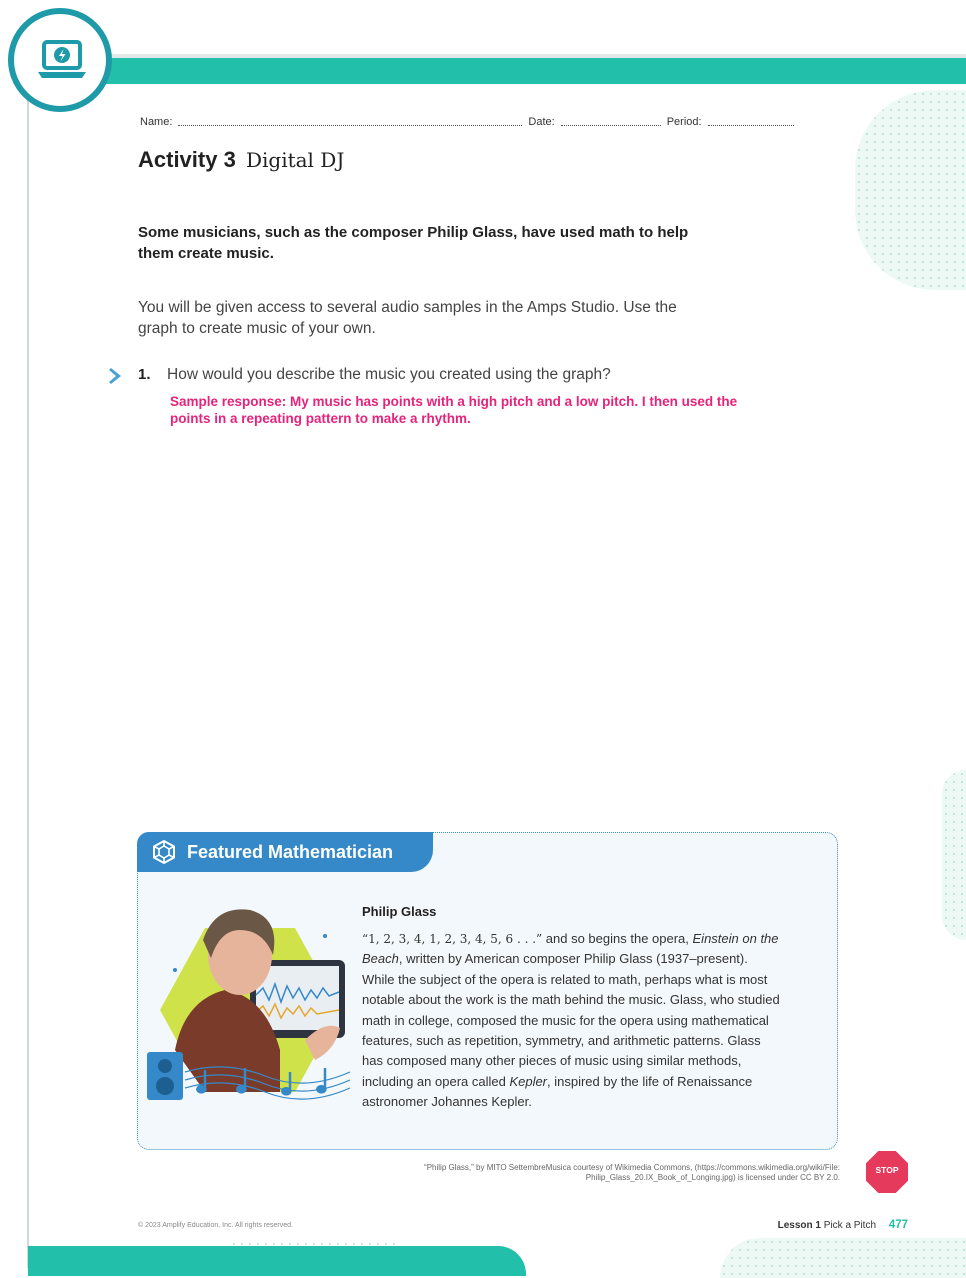 Image resolution: width=966 pixels, height=1278 pixels. What do you see at coordinates (144, 374) in the screenshot?
I see `question-number: 1.` at bounding box center [144, 374].